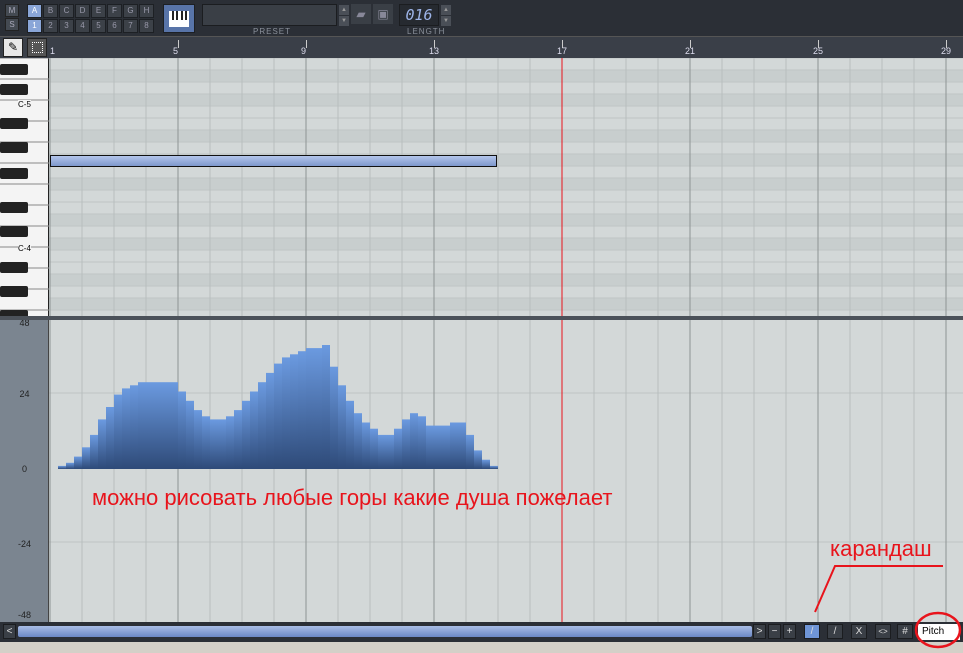 Image resolution: width=963 pixels, height=653 pixels. Describe the element at coordinates (114, 11) in the screenshot. I see `pattern-button: F` at that location.